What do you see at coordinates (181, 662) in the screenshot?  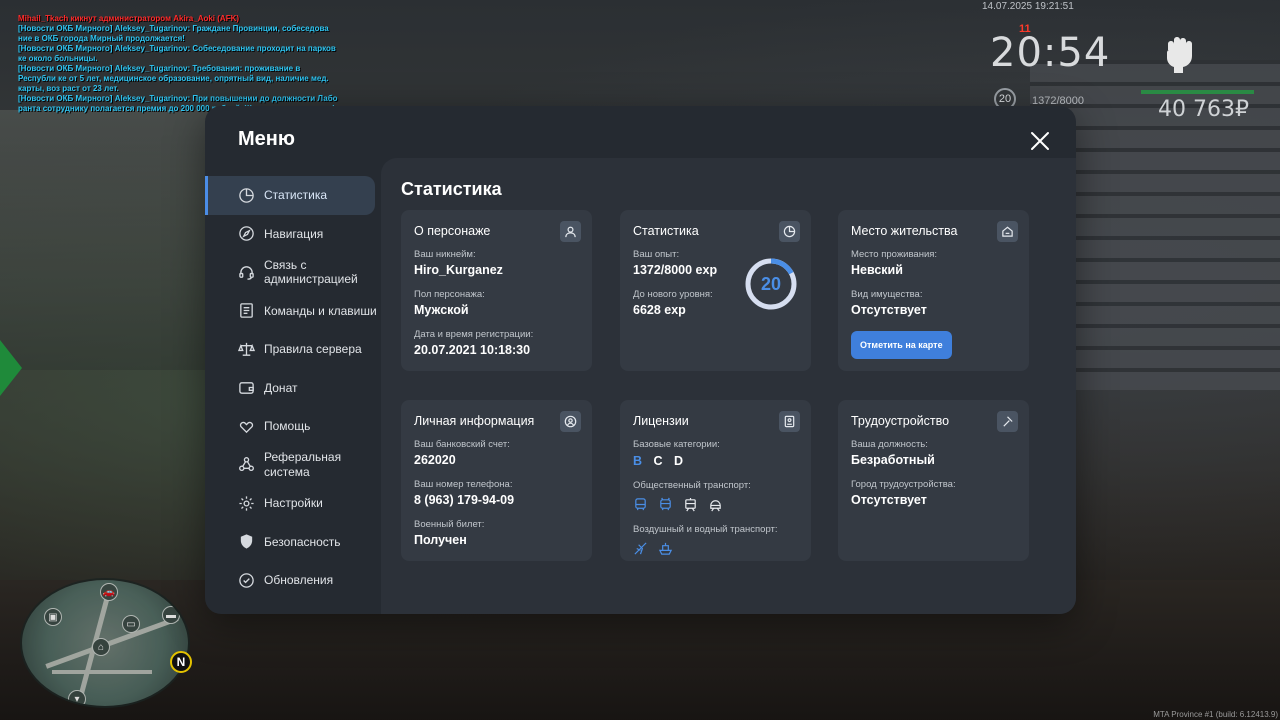 I see `north-compass-icon: N` at bounding box center [181, 662].